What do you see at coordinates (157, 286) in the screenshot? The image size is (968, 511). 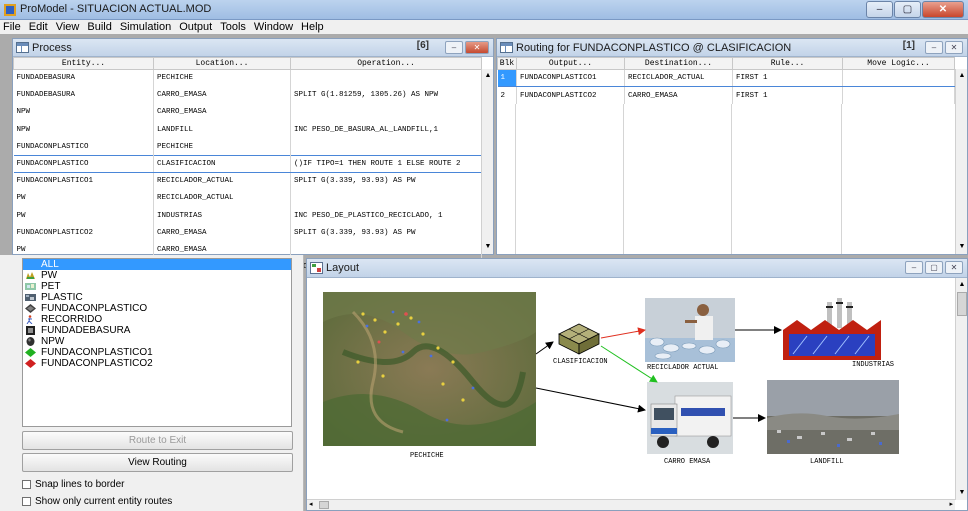 I see `entity-list-item: PET` at bounding box center [157, 286].